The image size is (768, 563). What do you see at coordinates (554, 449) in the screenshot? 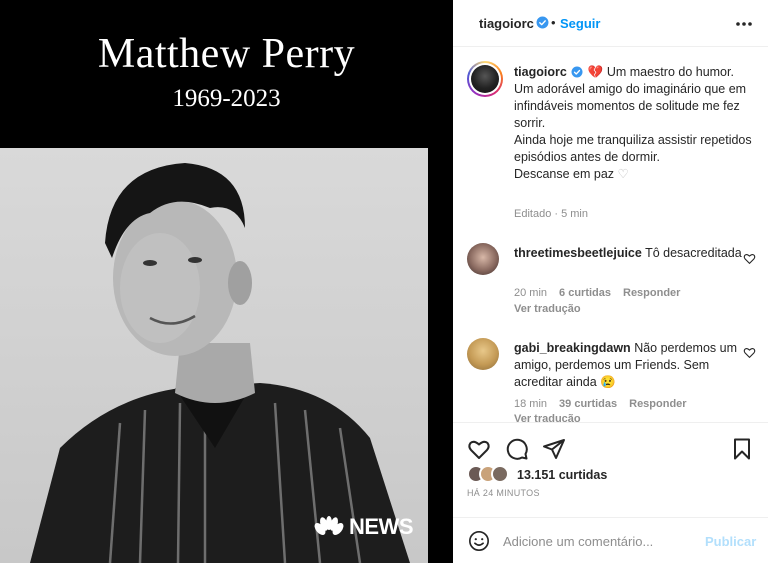
I see `share-icon` at bounding box center [554, 449].